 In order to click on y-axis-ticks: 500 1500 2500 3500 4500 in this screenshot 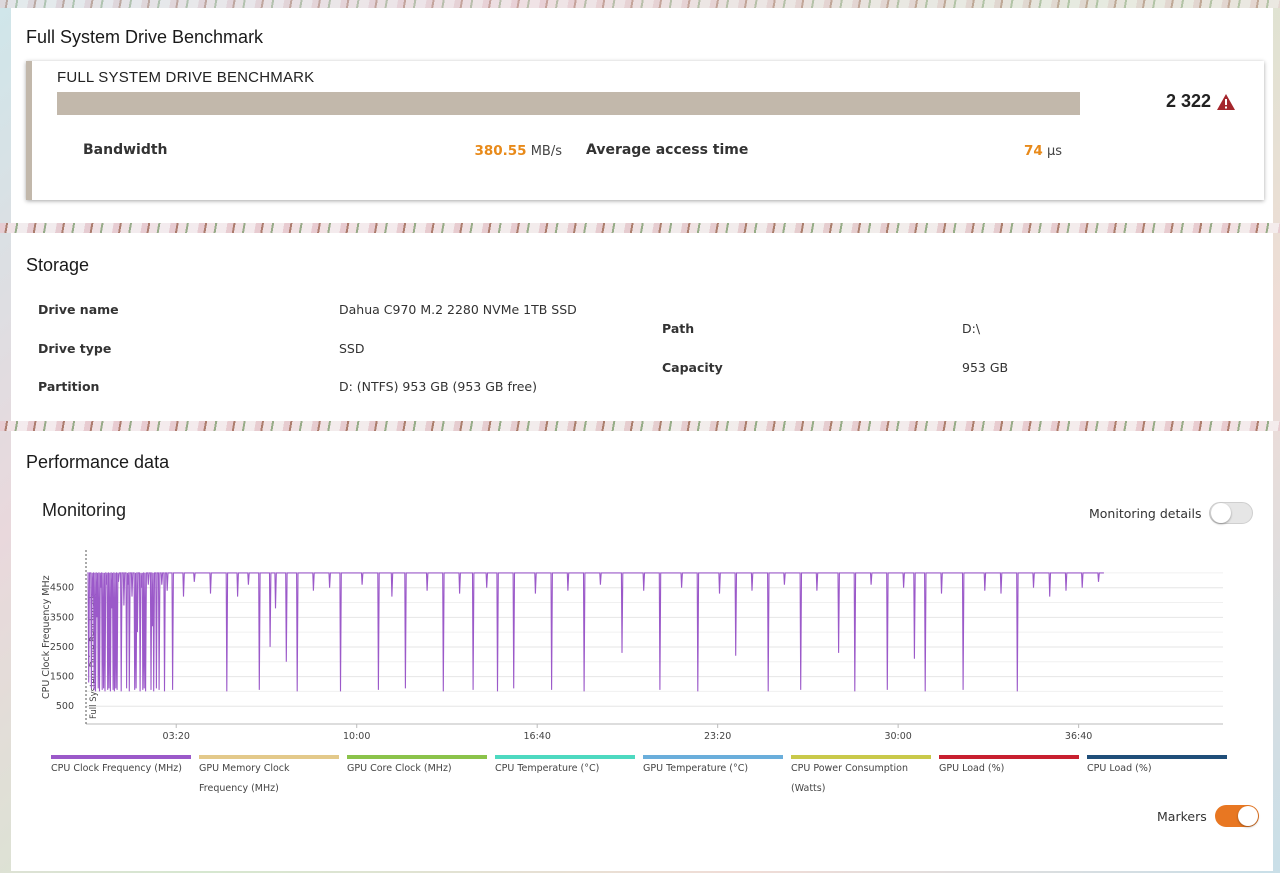, I will do `click(62, 647)`.